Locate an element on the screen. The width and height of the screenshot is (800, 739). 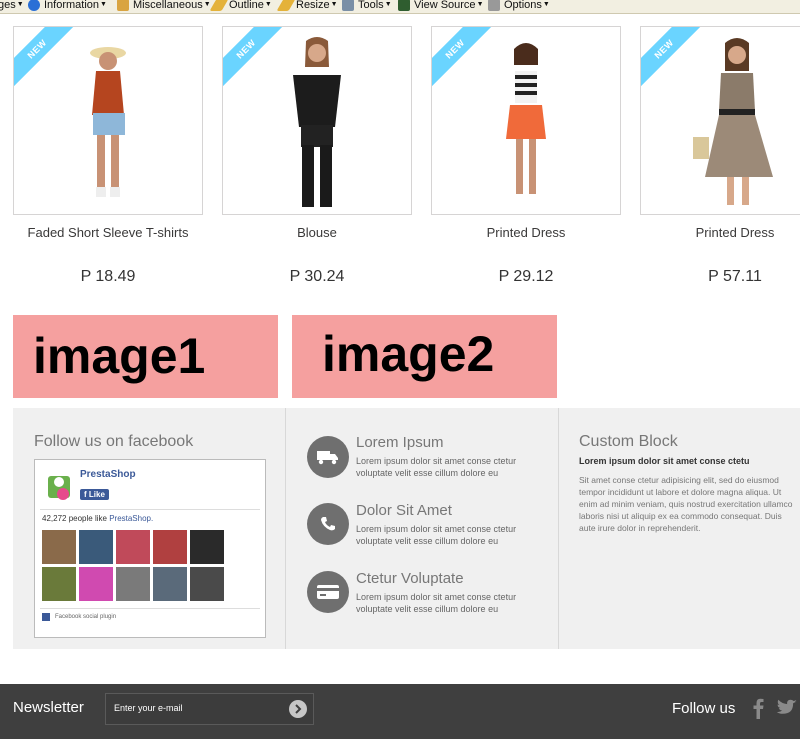
twitter-icon is located at coordinates (787, 708).